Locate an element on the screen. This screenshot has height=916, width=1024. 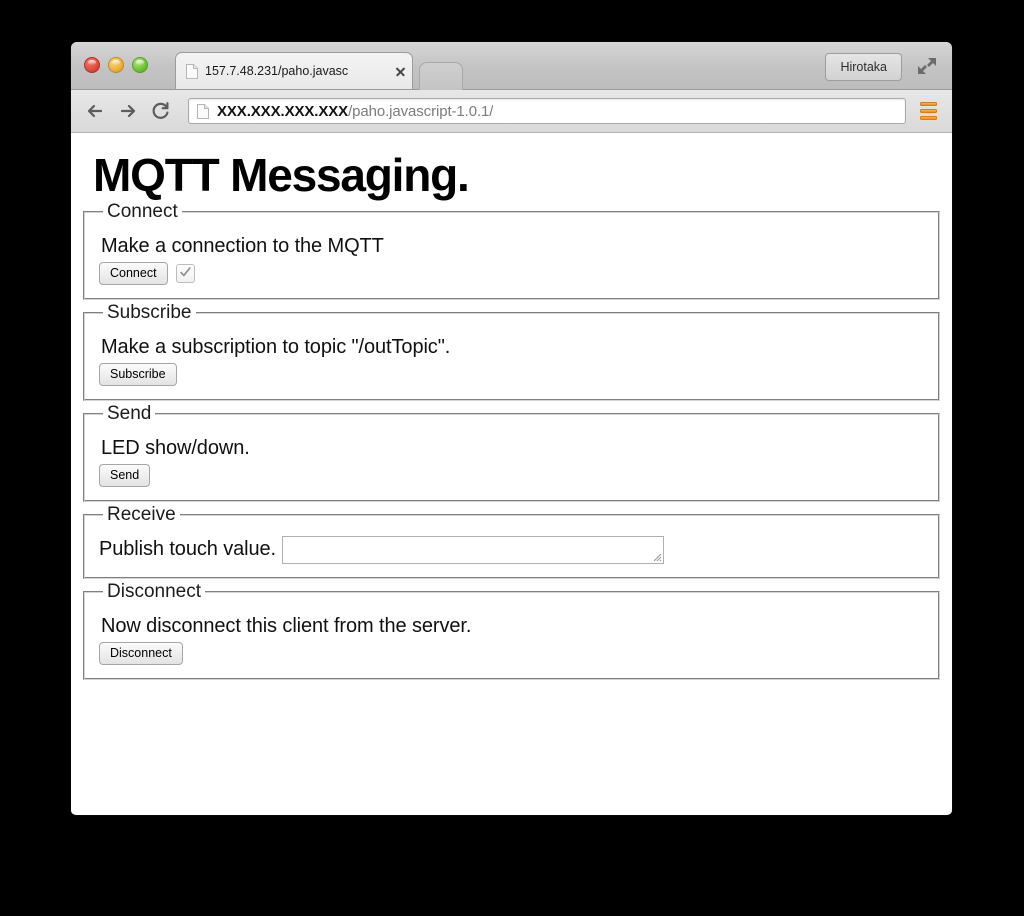
section-disconnect-controls: Disconnect is located at coordinates (511, 653).